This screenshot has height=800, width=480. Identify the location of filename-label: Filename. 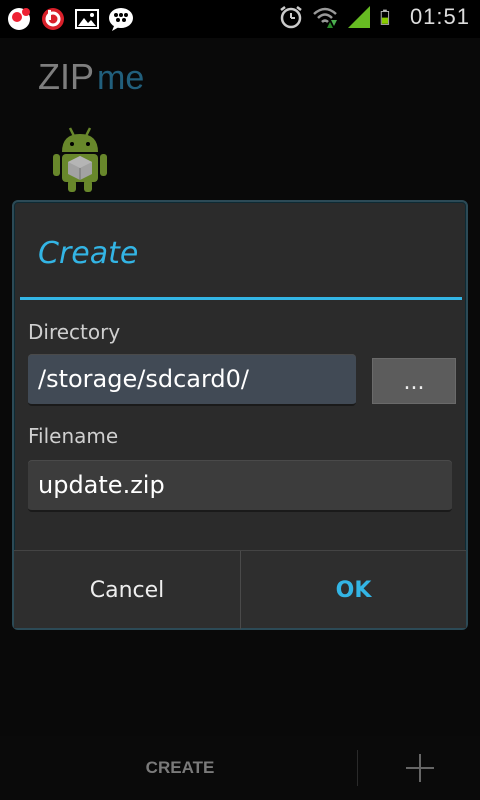
(73, 436).